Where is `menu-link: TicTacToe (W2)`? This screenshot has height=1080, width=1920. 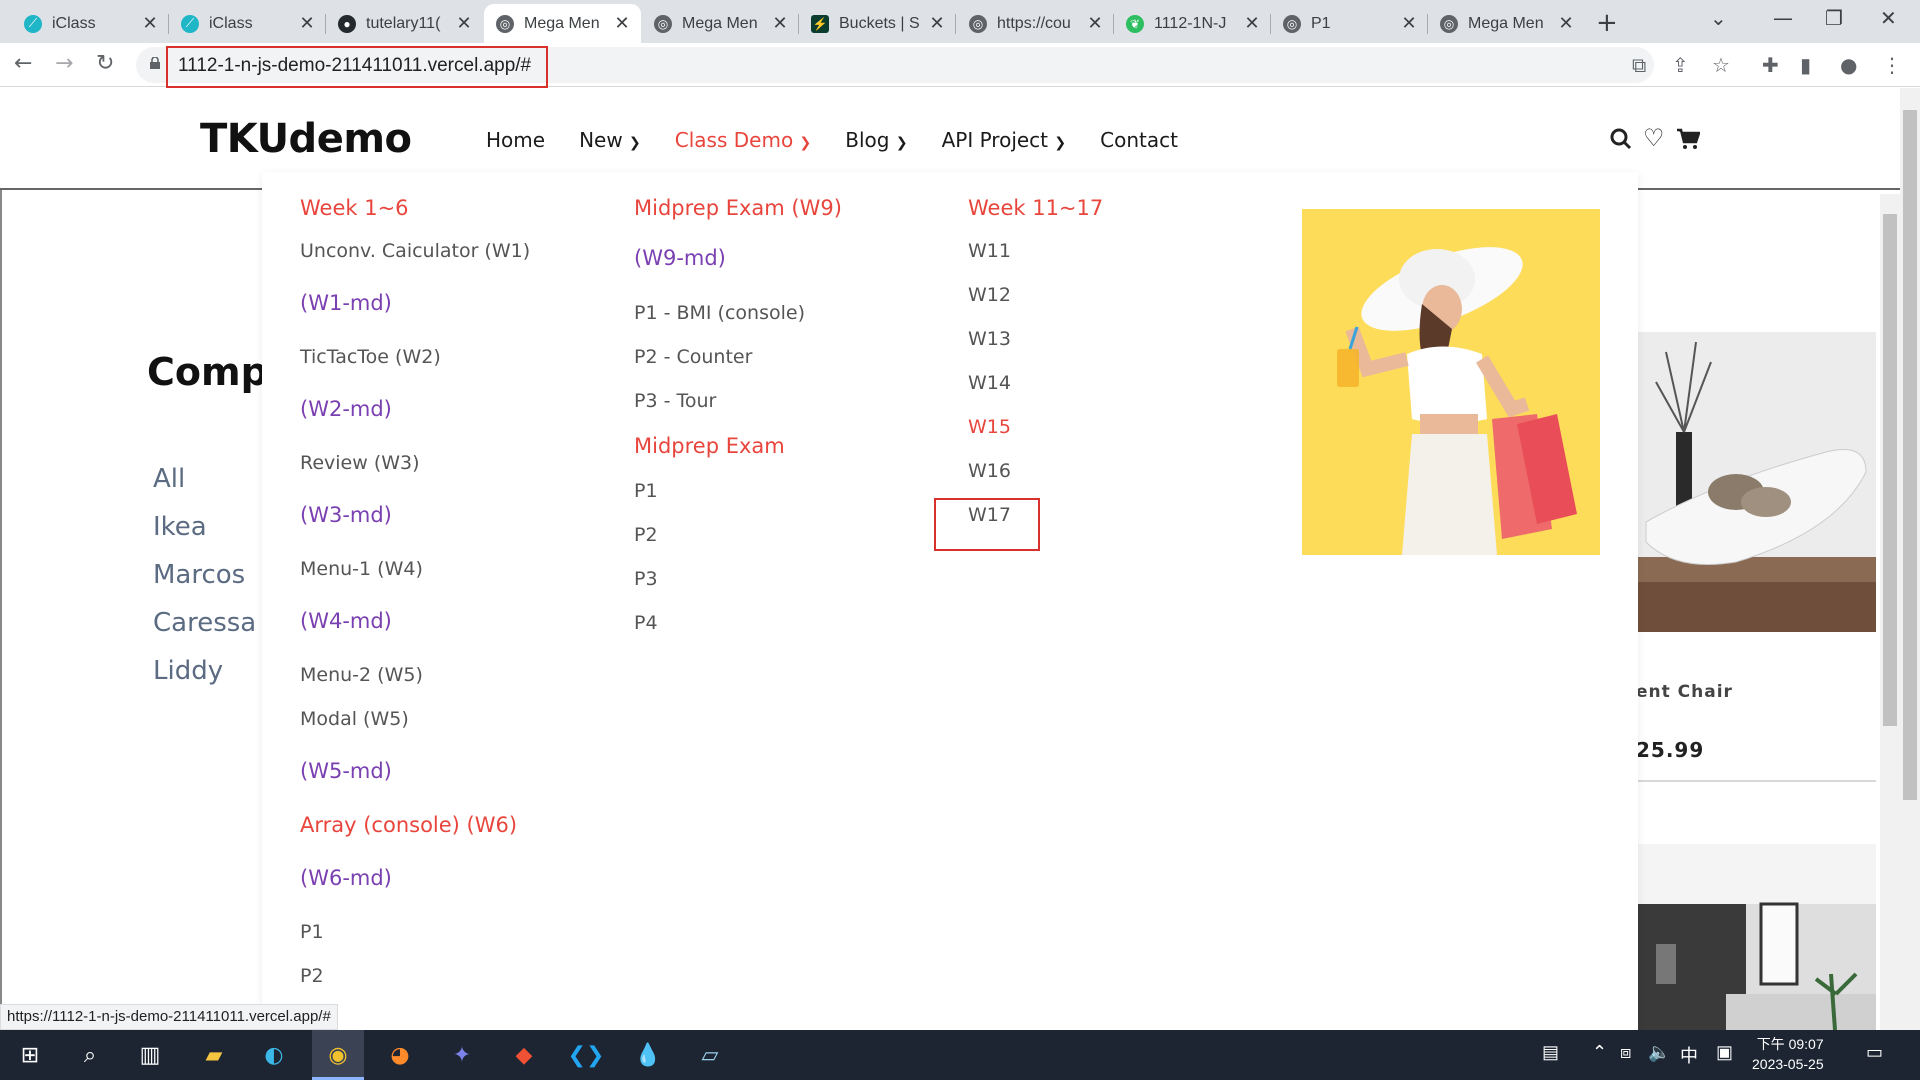 menu-link: TicTacToe (W2) is located at coordinates (370, 357).